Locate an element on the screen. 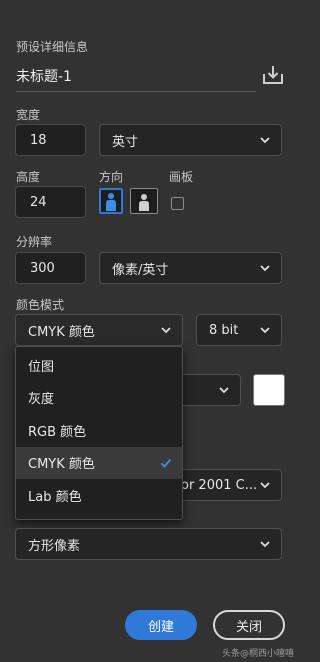 This screenshot has height=662, width=320. background-color-swatch is located at coordinates (269, 390).